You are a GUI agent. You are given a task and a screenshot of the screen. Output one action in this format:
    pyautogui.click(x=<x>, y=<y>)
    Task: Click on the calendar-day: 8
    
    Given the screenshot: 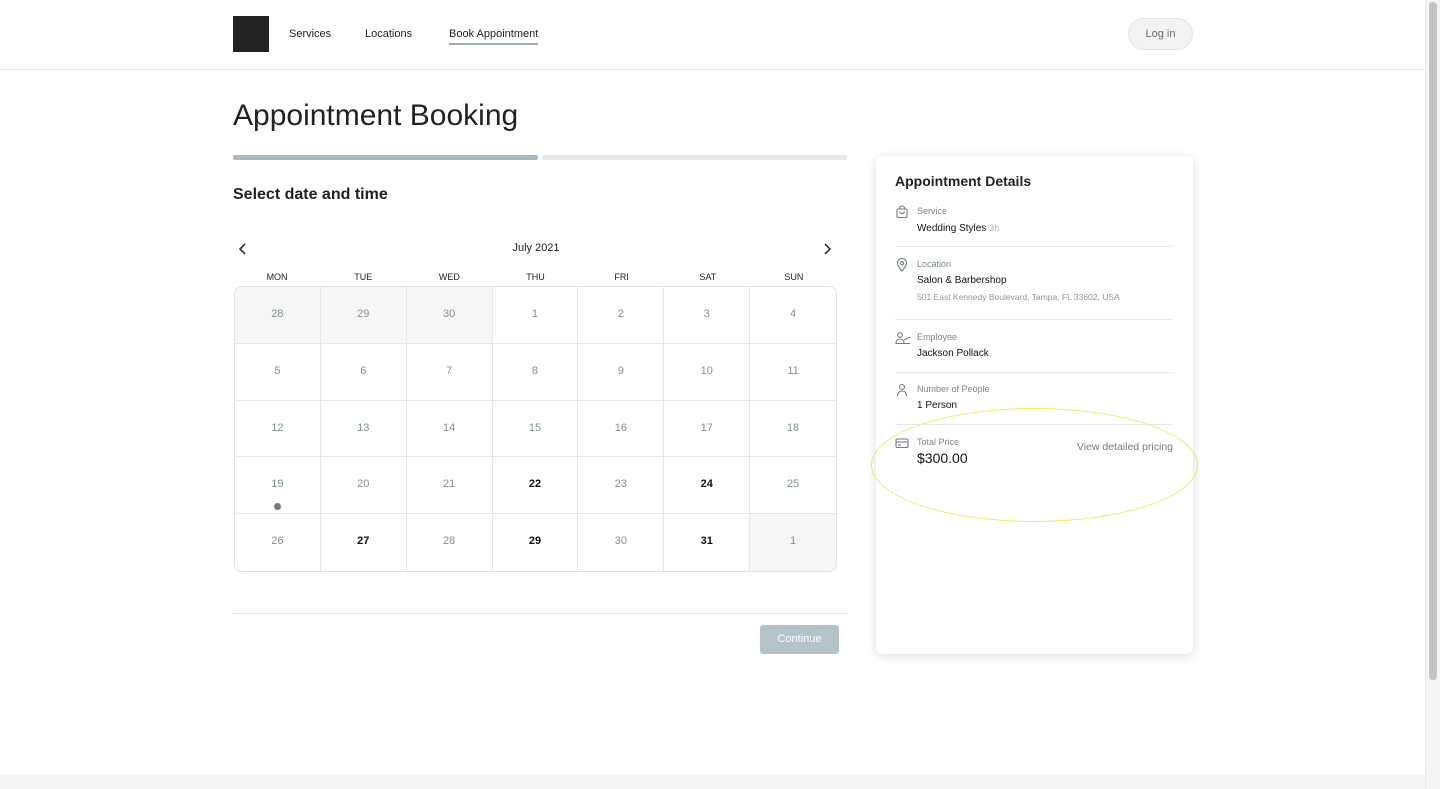 What is the action you would take?
    pyautogui.click(x=535, y=372)
    